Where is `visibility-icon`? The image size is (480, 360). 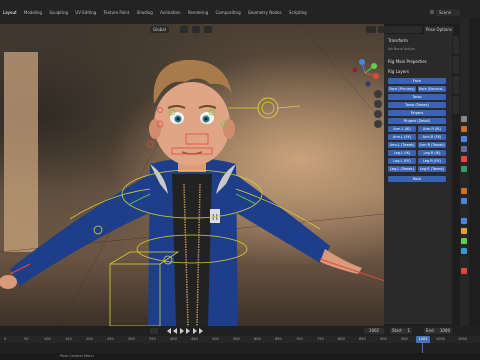
visibility-icon is located at coordinates (371, 29).